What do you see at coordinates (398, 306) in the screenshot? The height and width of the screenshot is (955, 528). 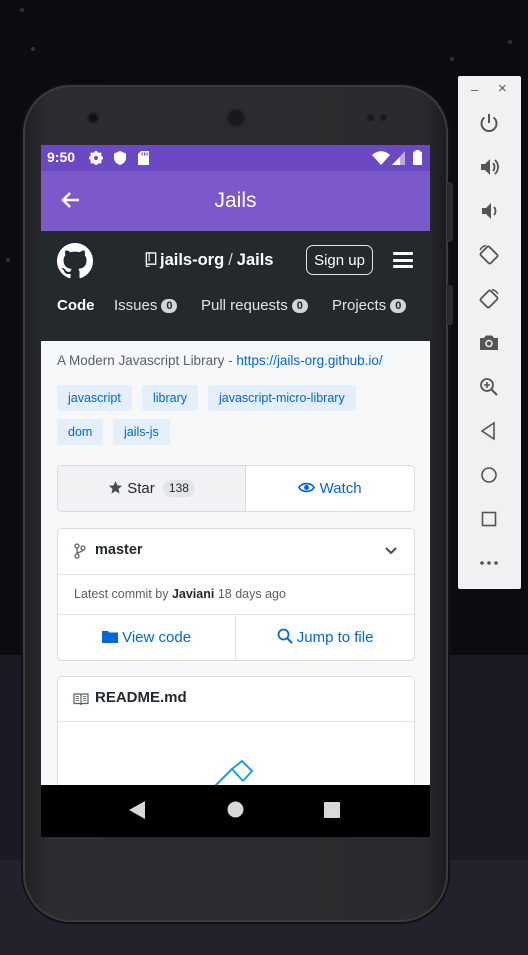 I see `tab-projects-count: 0` at bounding box center [398, 306].